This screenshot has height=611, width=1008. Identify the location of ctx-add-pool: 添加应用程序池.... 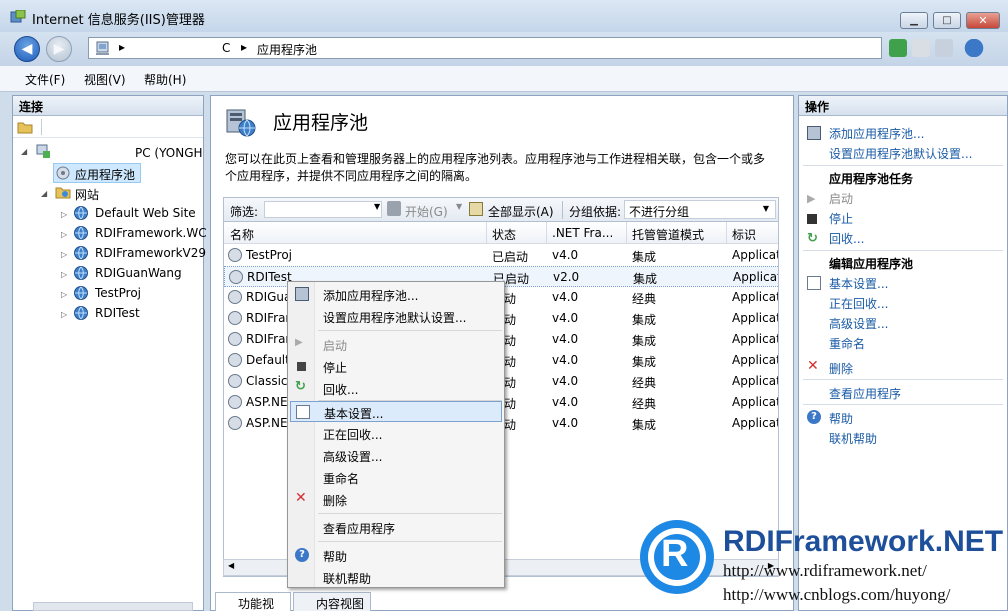
(396, 294).